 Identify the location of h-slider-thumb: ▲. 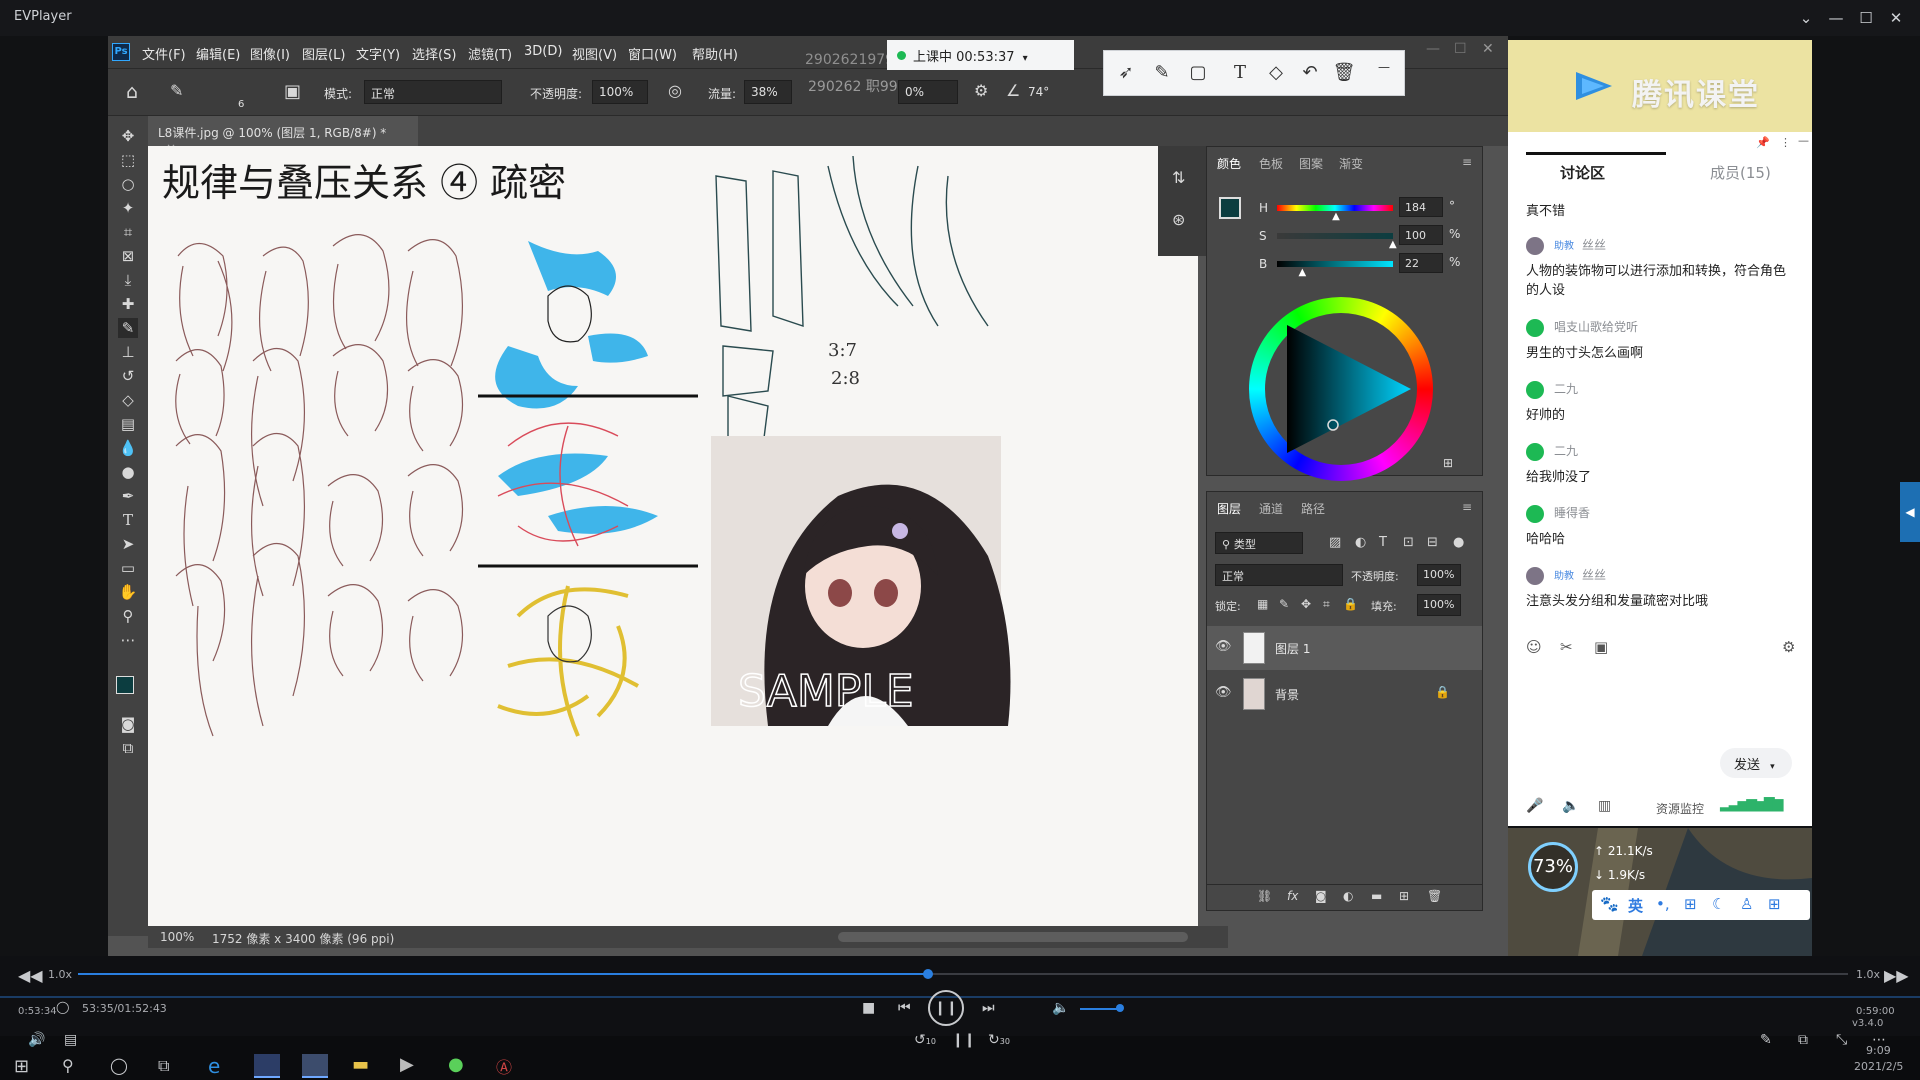
(1336, 216).